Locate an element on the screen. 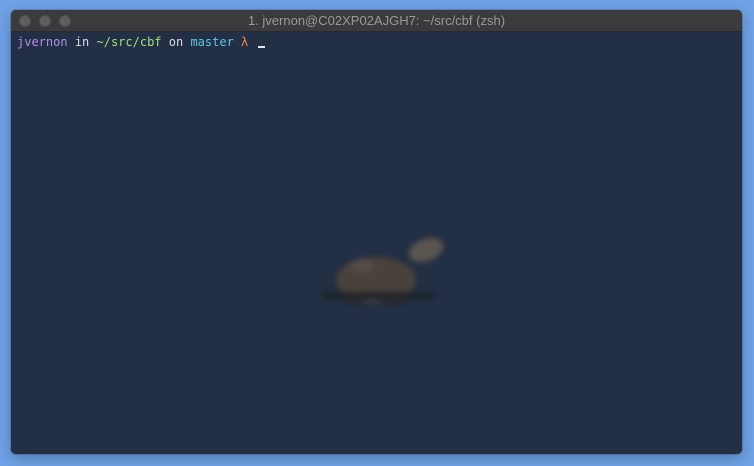  prompt-symbol: λ is located at coordinates (245, 42).